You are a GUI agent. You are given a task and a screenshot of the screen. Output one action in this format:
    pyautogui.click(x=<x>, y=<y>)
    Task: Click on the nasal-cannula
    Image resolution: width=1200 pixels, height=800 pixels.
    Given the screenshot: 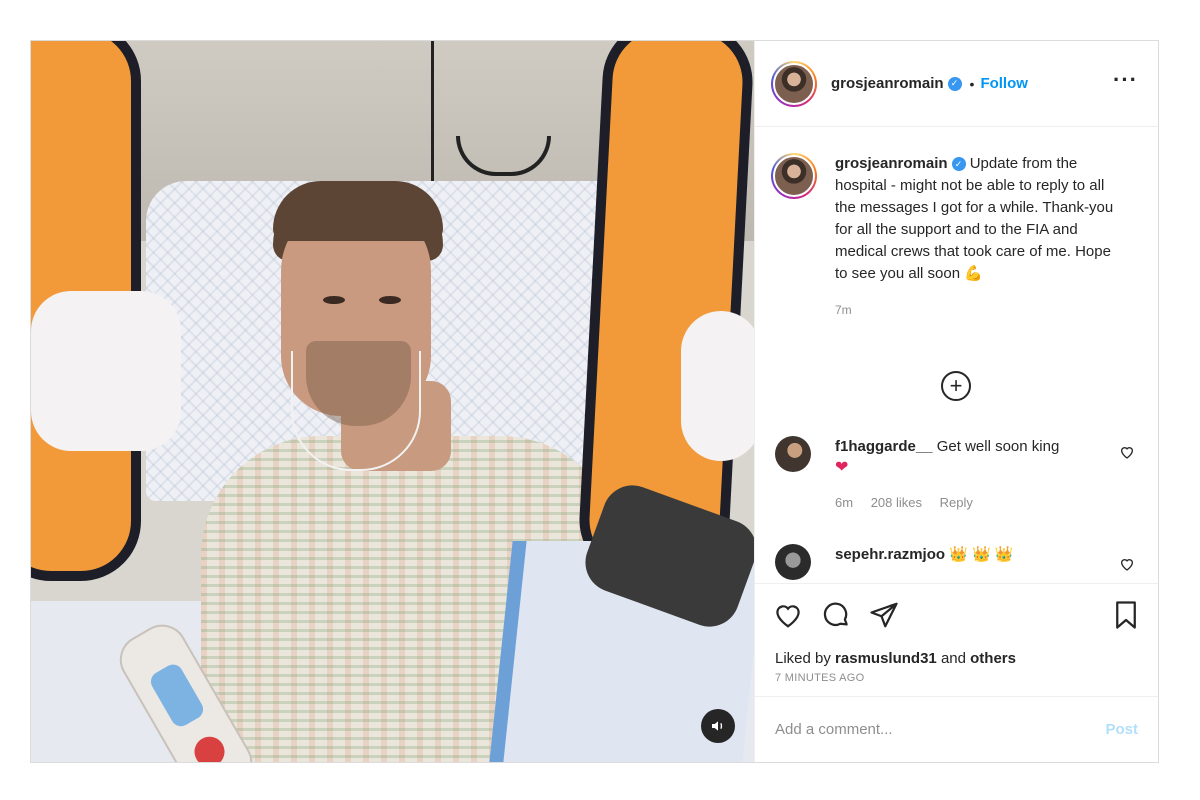 What is the action you would take?
    pyautogui.click(x=356, y=411)
    